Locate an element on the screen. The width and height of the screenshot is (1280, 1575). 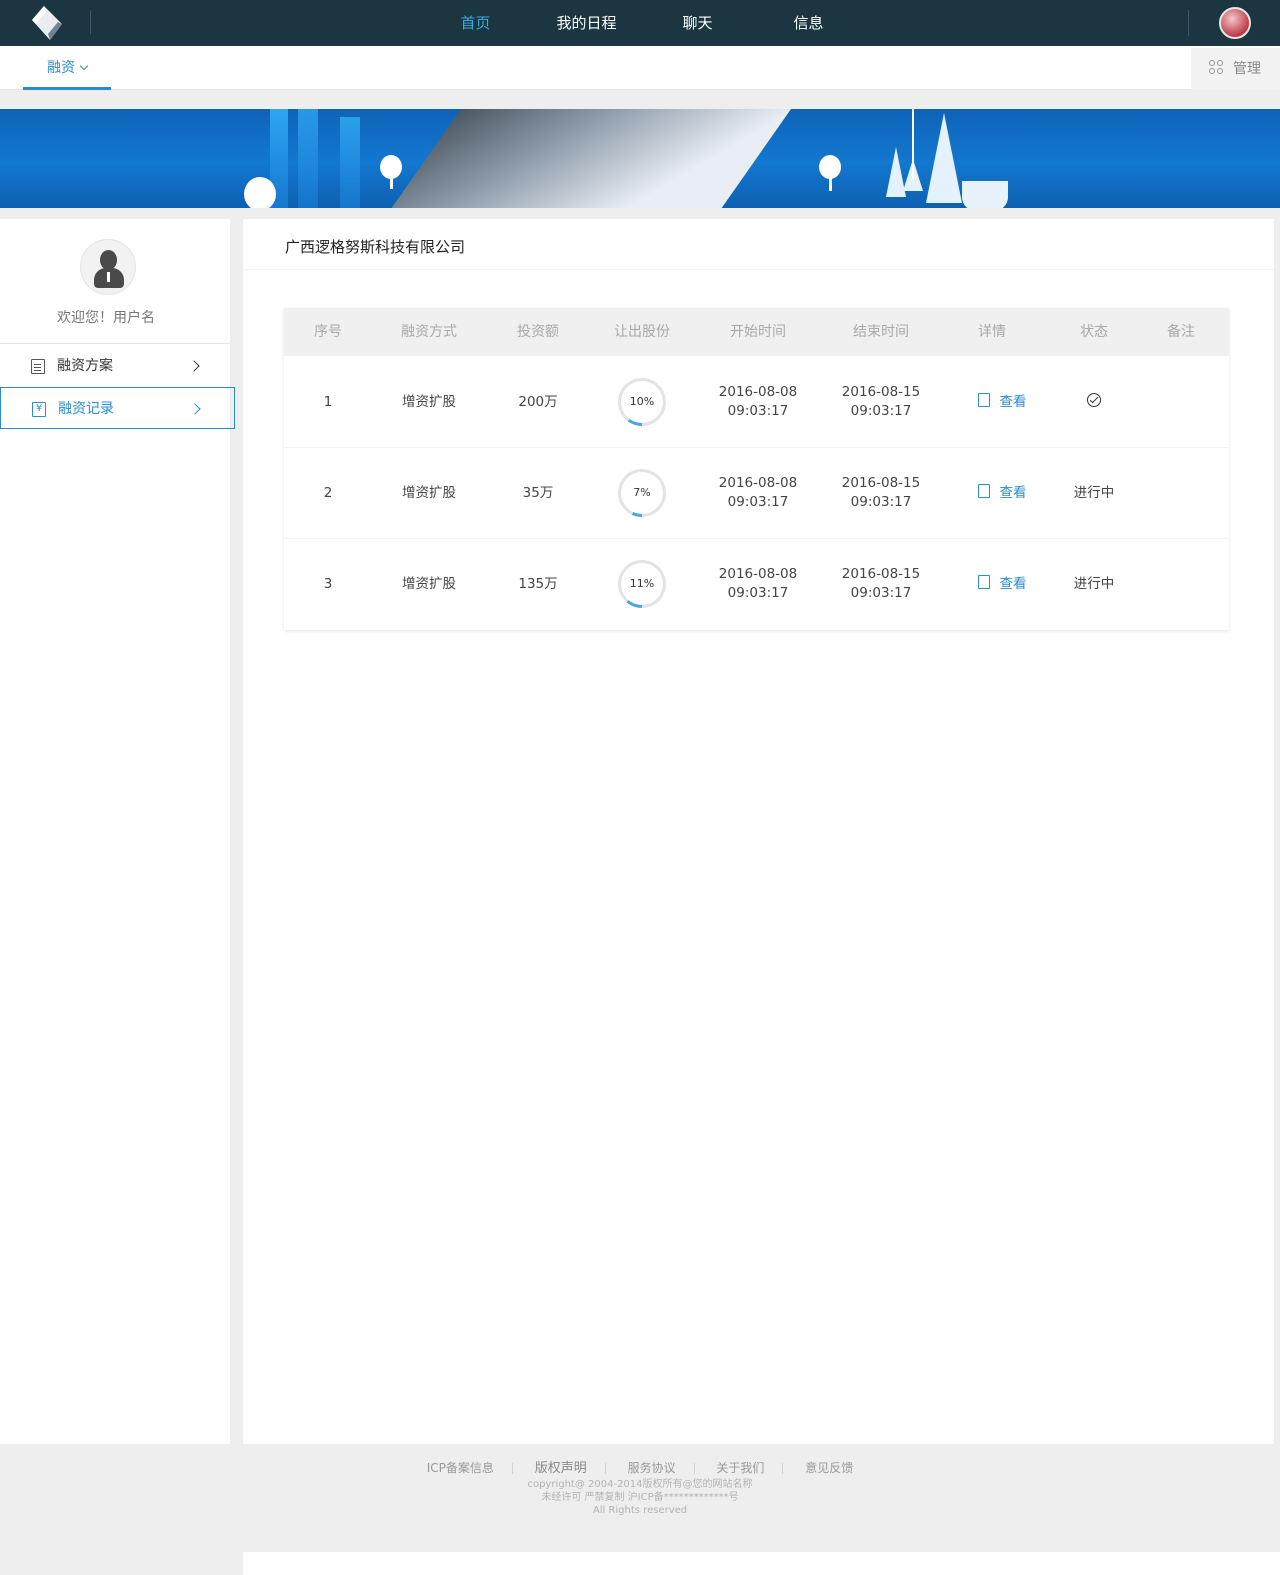
footer-link-feedback: 意见反馈 is located at coordinates (829, 1467).